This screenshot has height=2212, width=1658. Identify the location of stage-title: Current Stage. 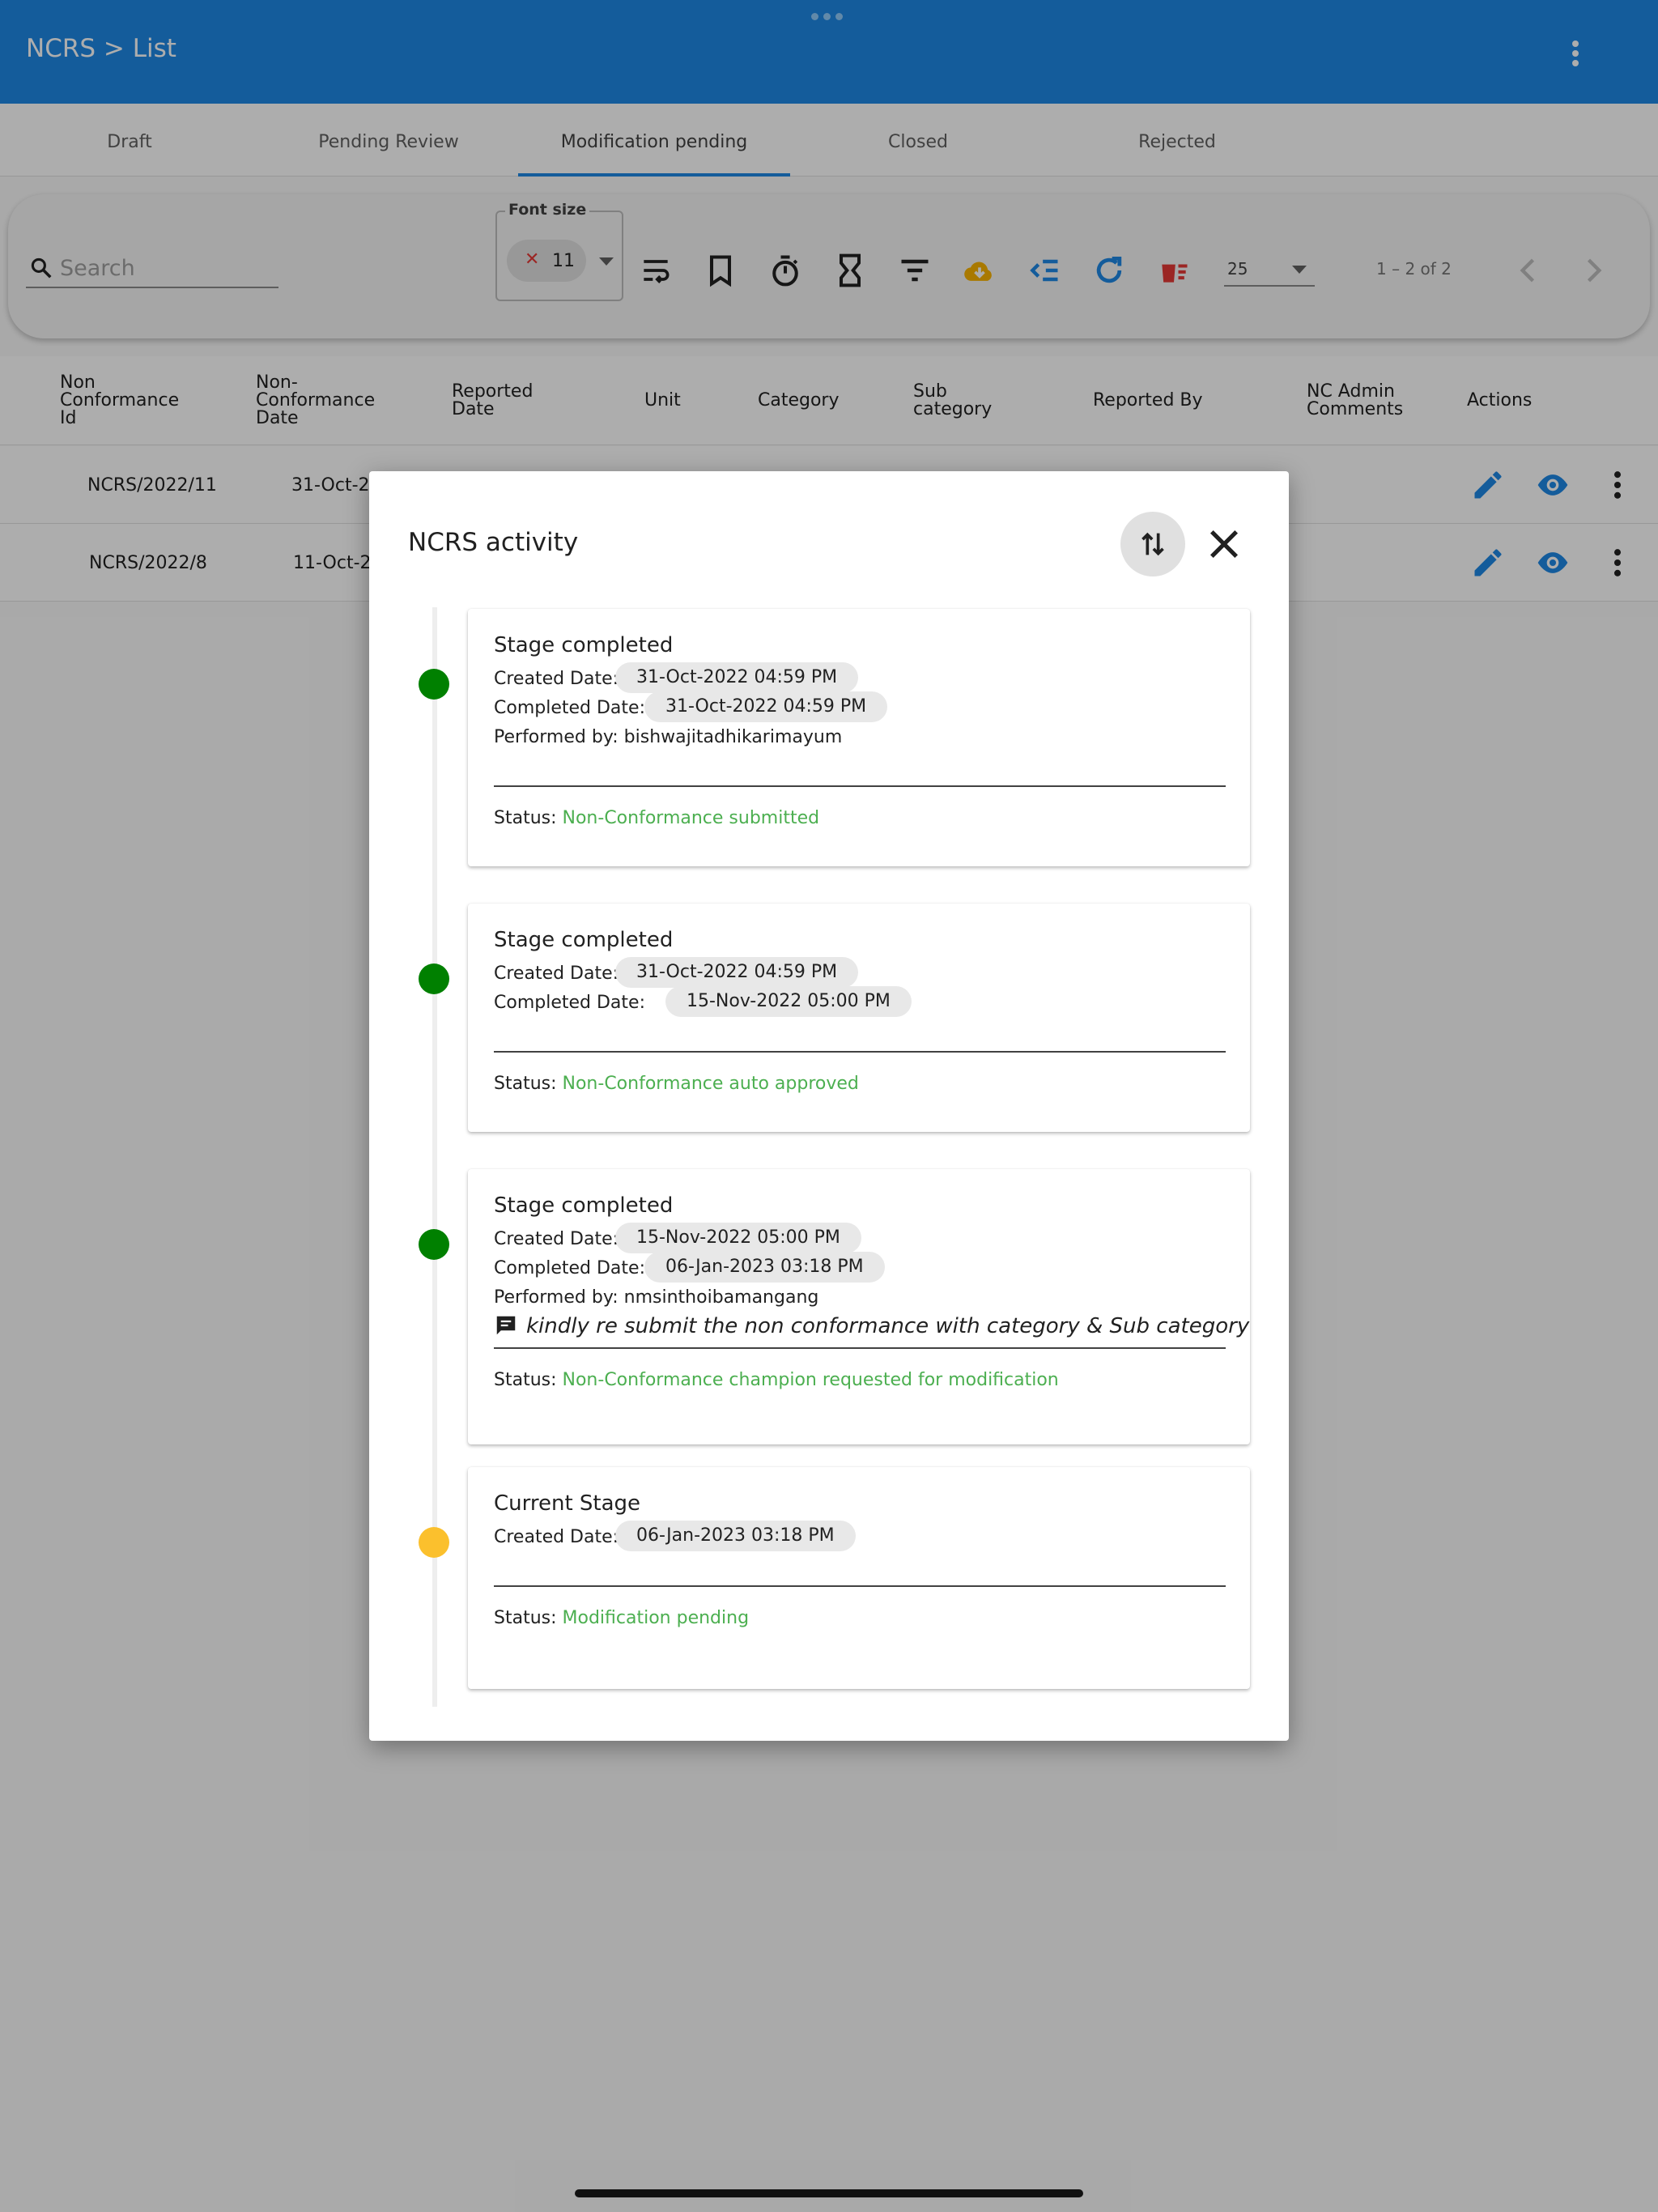
(567, 1504).